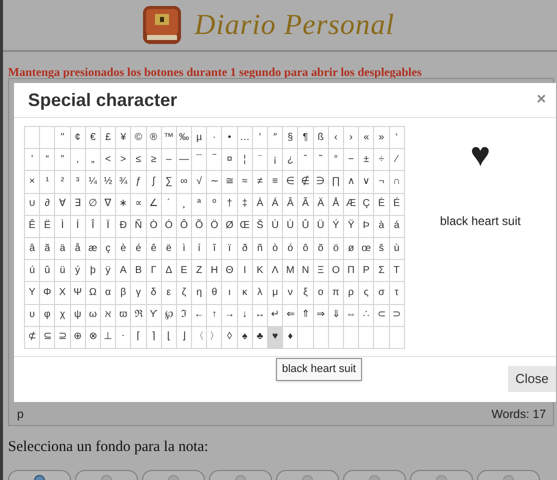 This screenshot has height=480, width=557. Describe the element at coordinates (214, 137) in the screenshot. I see `character-cell: ·` at that location.